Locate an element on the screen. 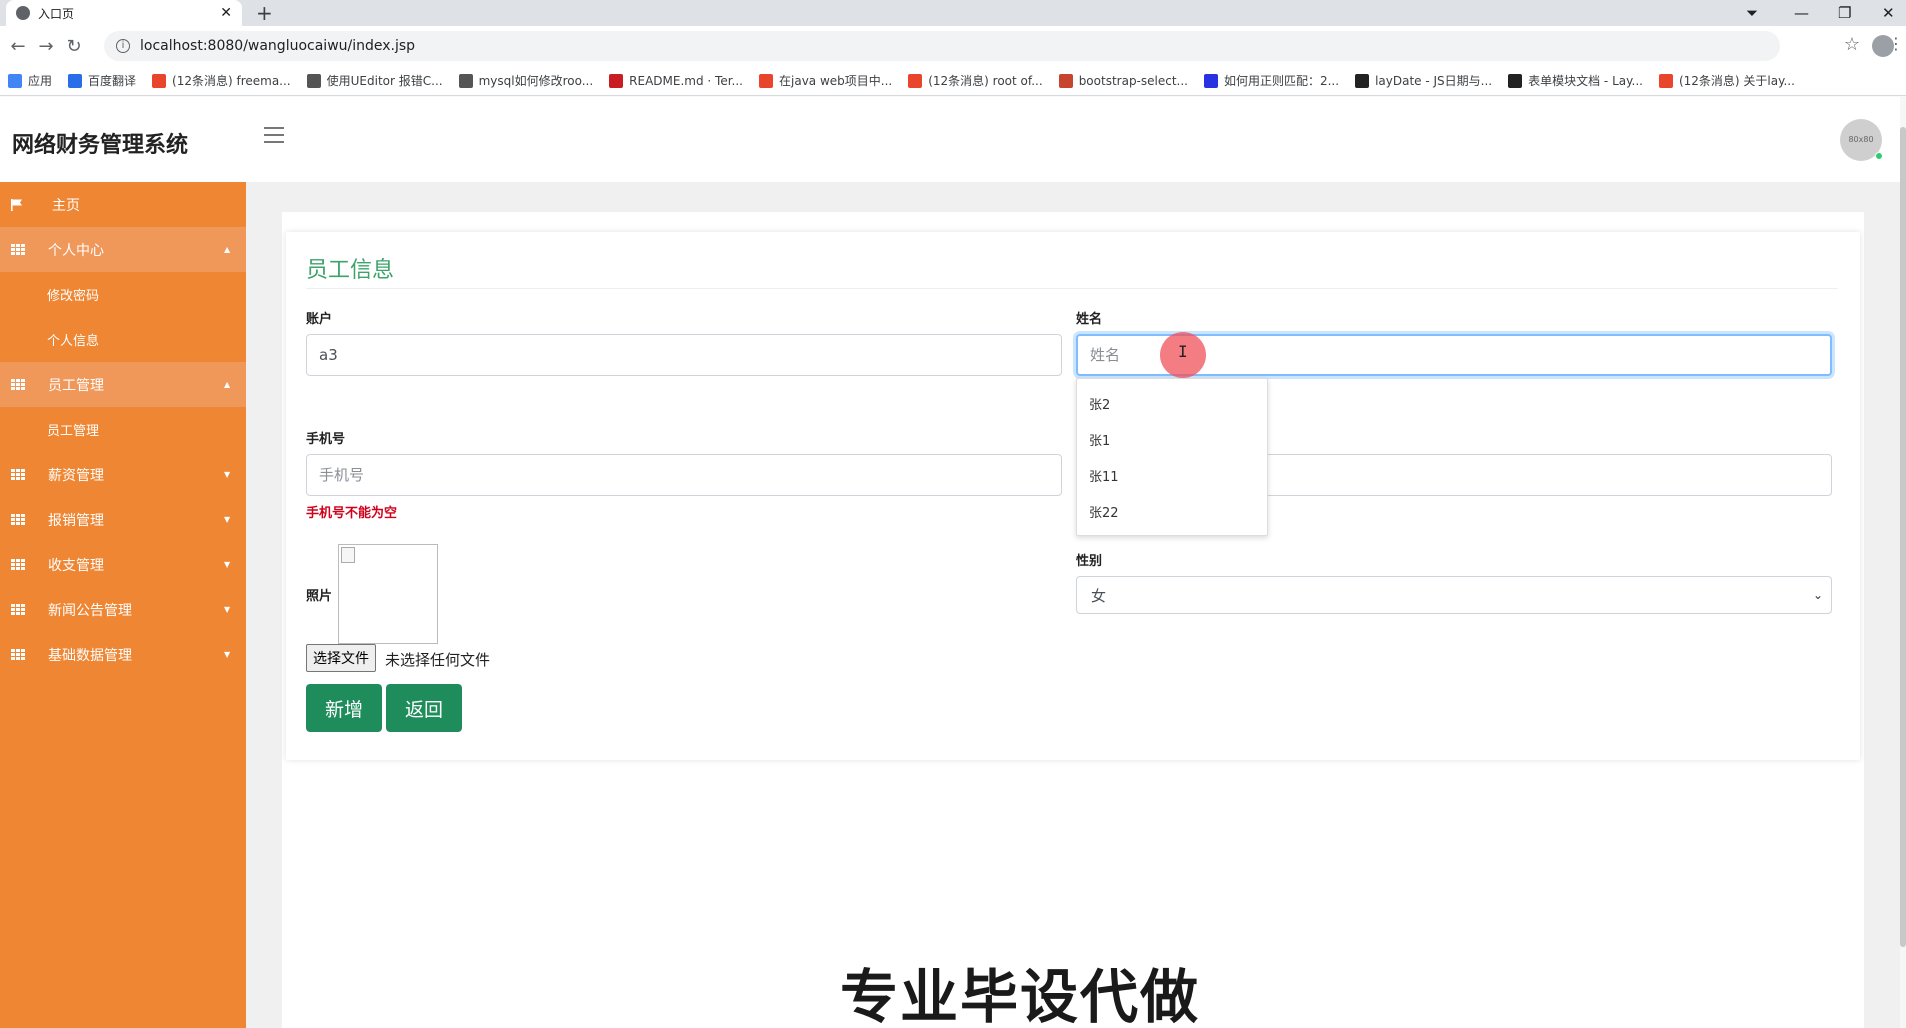  scrollbar-thumb is located at coordinates (1903, 537).